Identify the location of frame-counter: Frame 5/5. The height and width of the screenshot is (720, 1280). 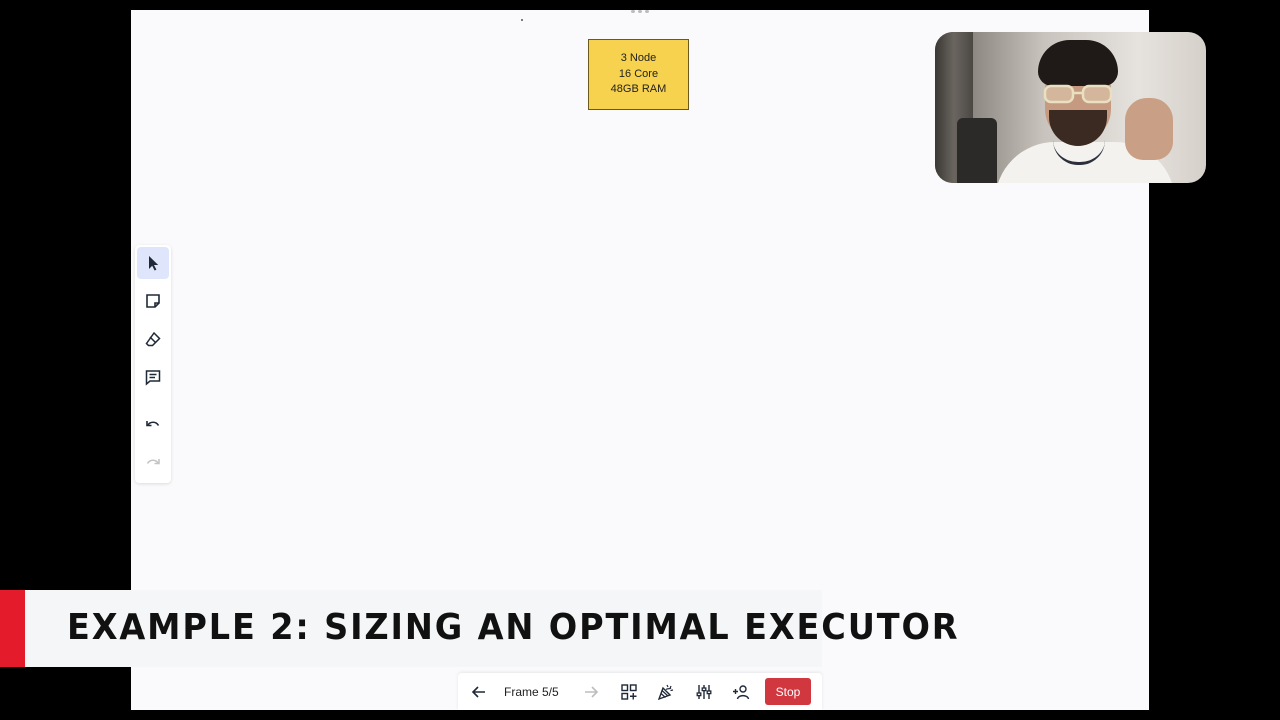
(531, 692).